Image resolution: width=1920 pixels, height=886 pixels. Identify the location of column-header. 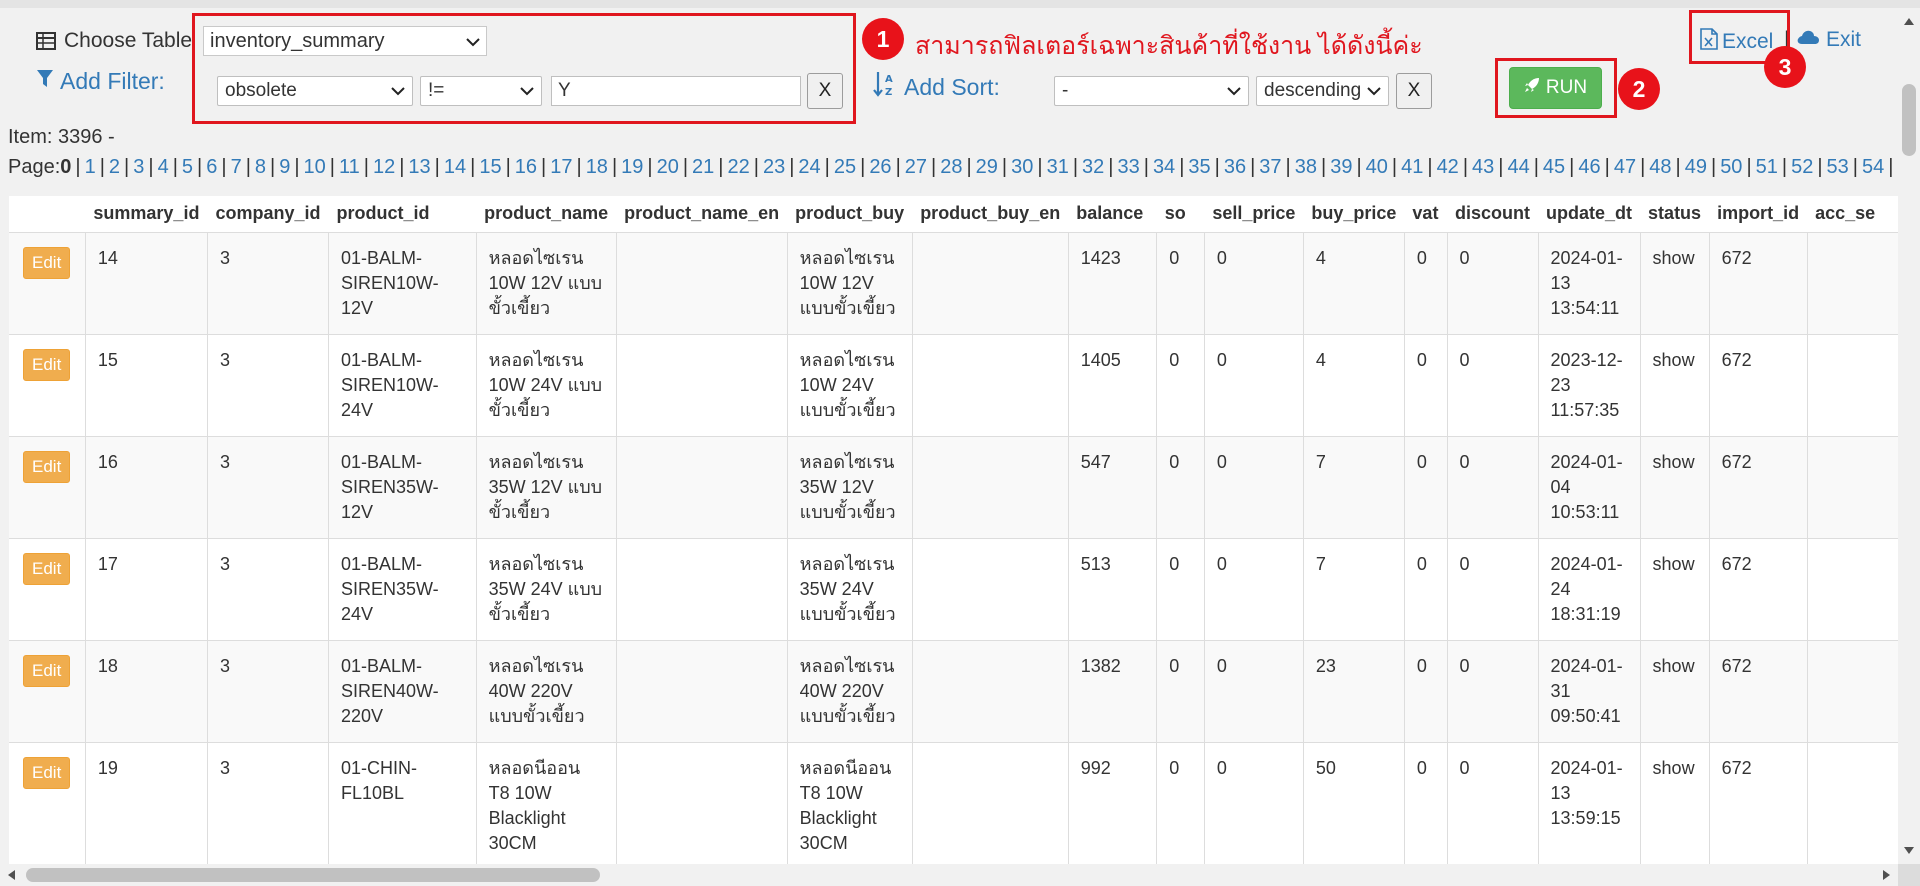
(47, 214).